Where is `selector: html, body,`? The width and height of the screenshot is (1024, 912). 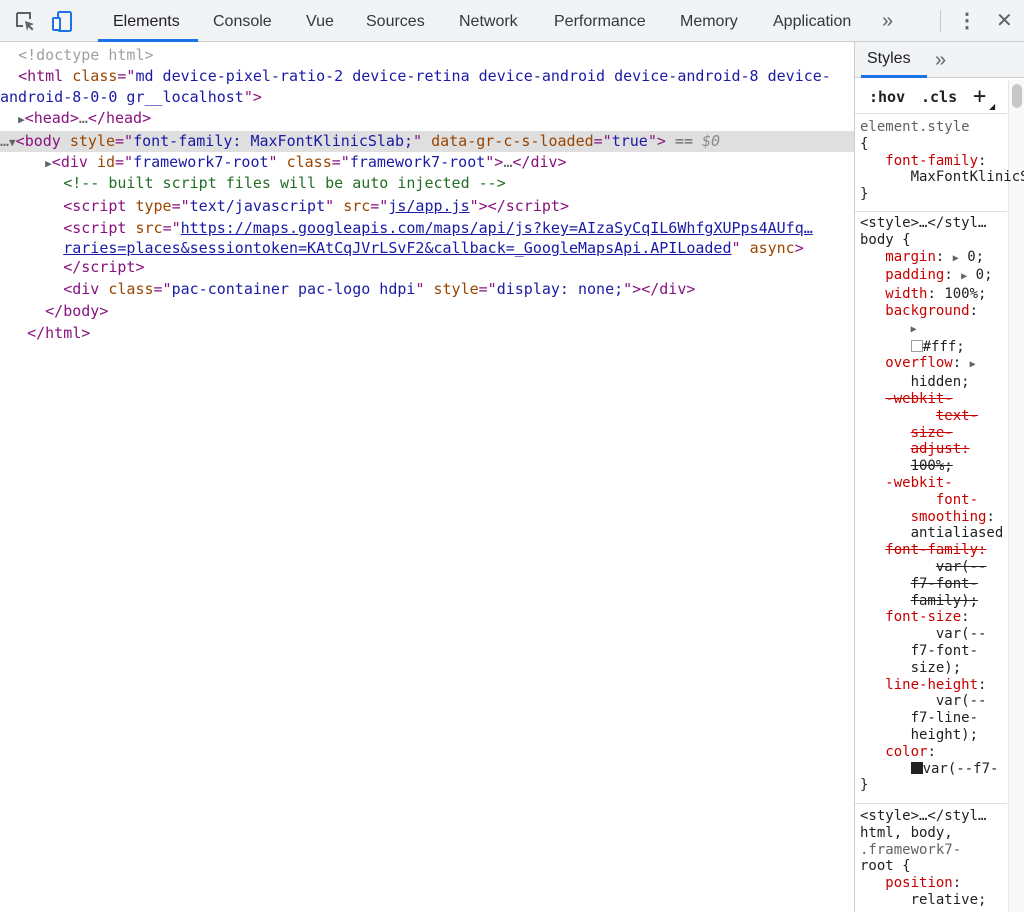 selector: html, body, is located at coordinates (906, 832).